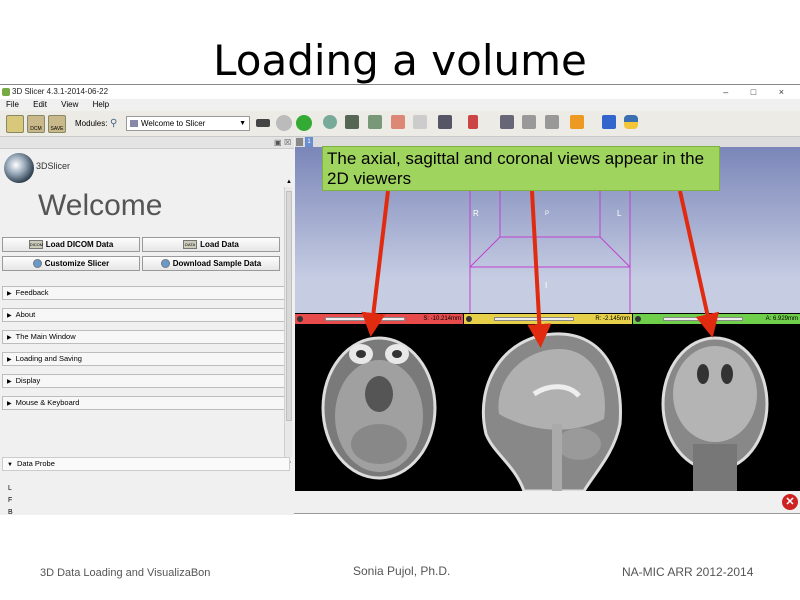  Describe the element at coordinates (40, 104) in the screenshot. I see `menu-edit: Edit` at that location.